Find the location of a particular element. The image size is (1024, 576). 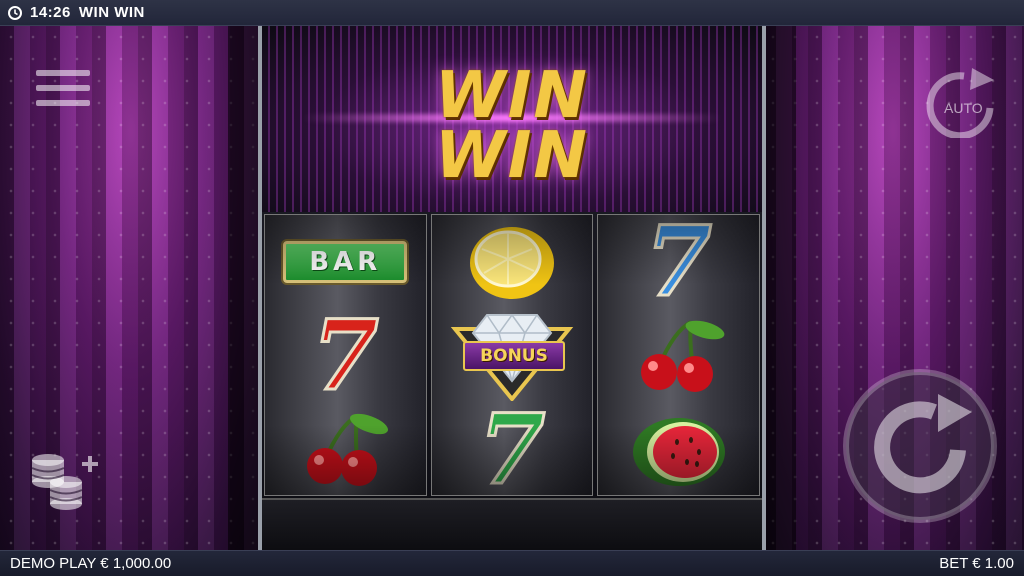

symbol-lemon is located at coordinates (512, 262).